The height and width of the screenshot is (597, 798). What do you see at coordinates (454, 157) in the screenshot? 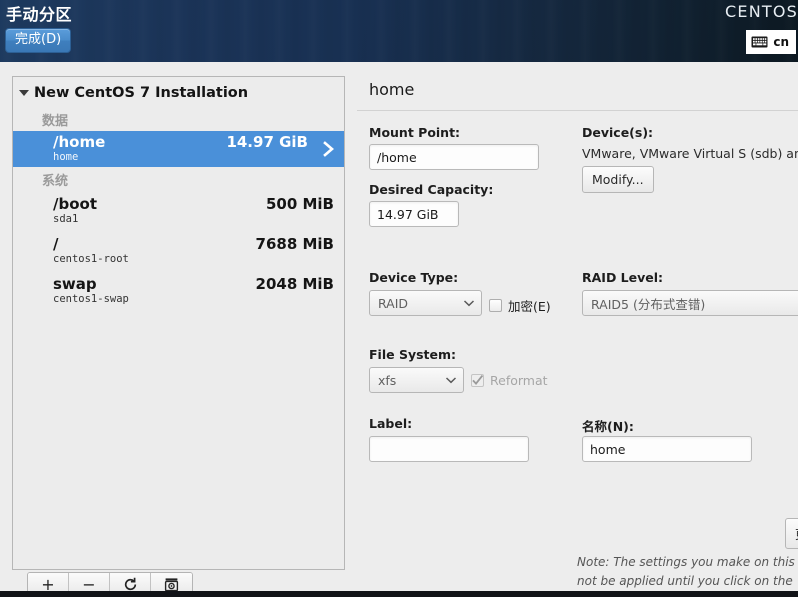
I see `mount-point-input` at bounding box center [454, 157].